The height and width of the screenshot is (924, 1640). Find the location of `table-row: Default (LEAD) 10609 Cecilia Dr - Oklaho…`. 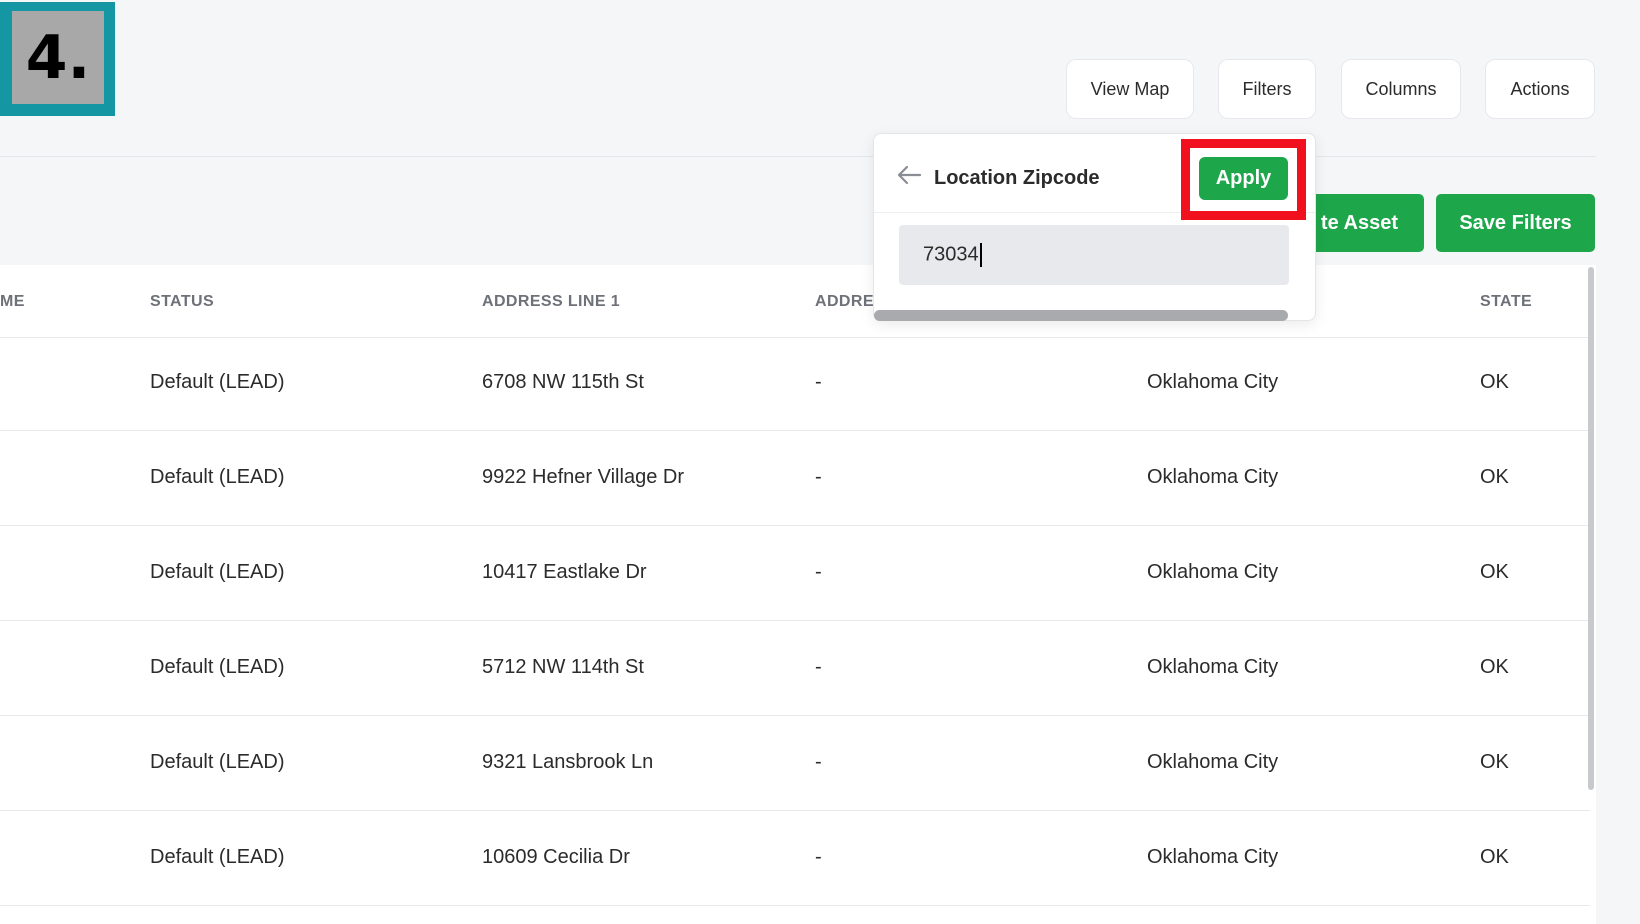

table-row: Default (LEAD) 10609 Cecilia Dr - Oklaho… is located at coordinates (795, 859).